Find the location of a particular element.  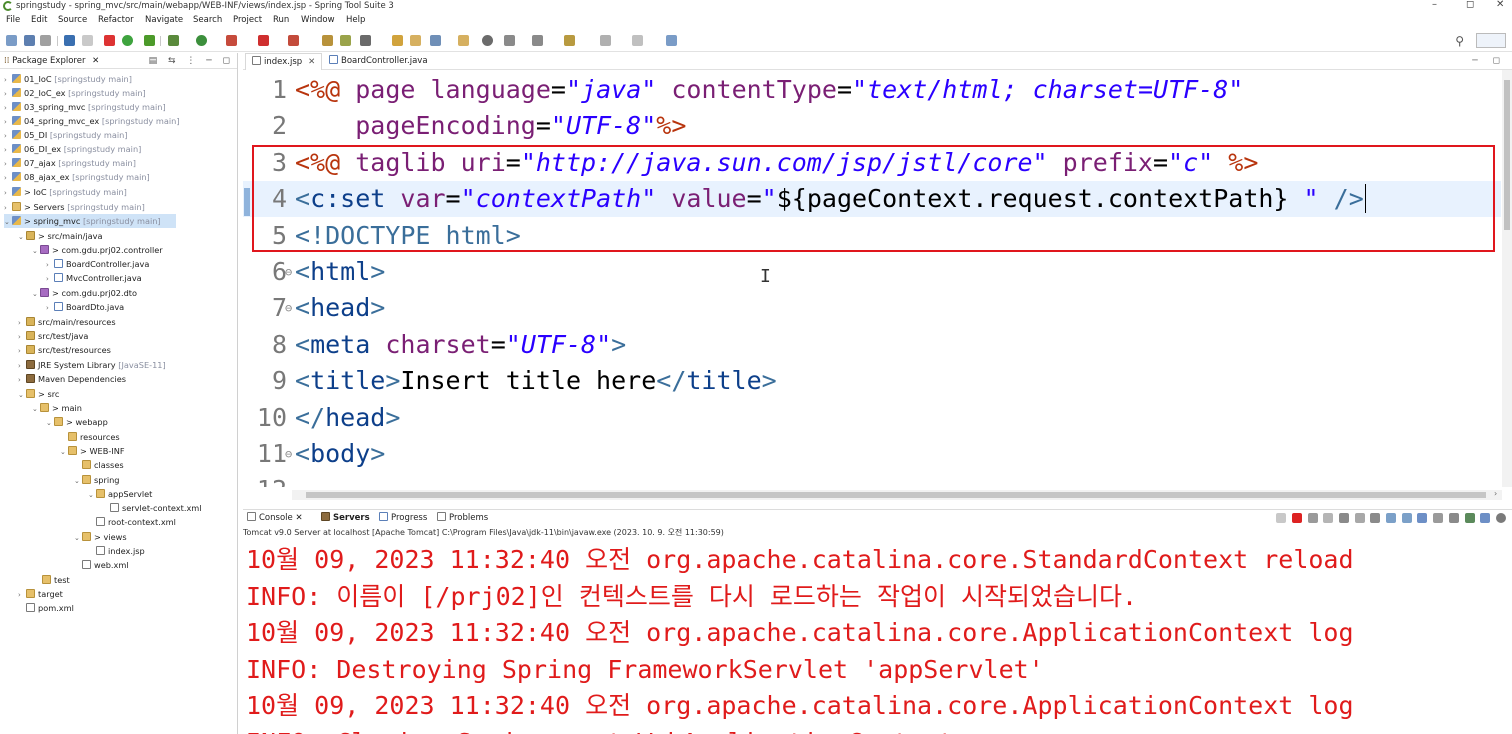

spring-icon is located at coordinates (1485, 518).